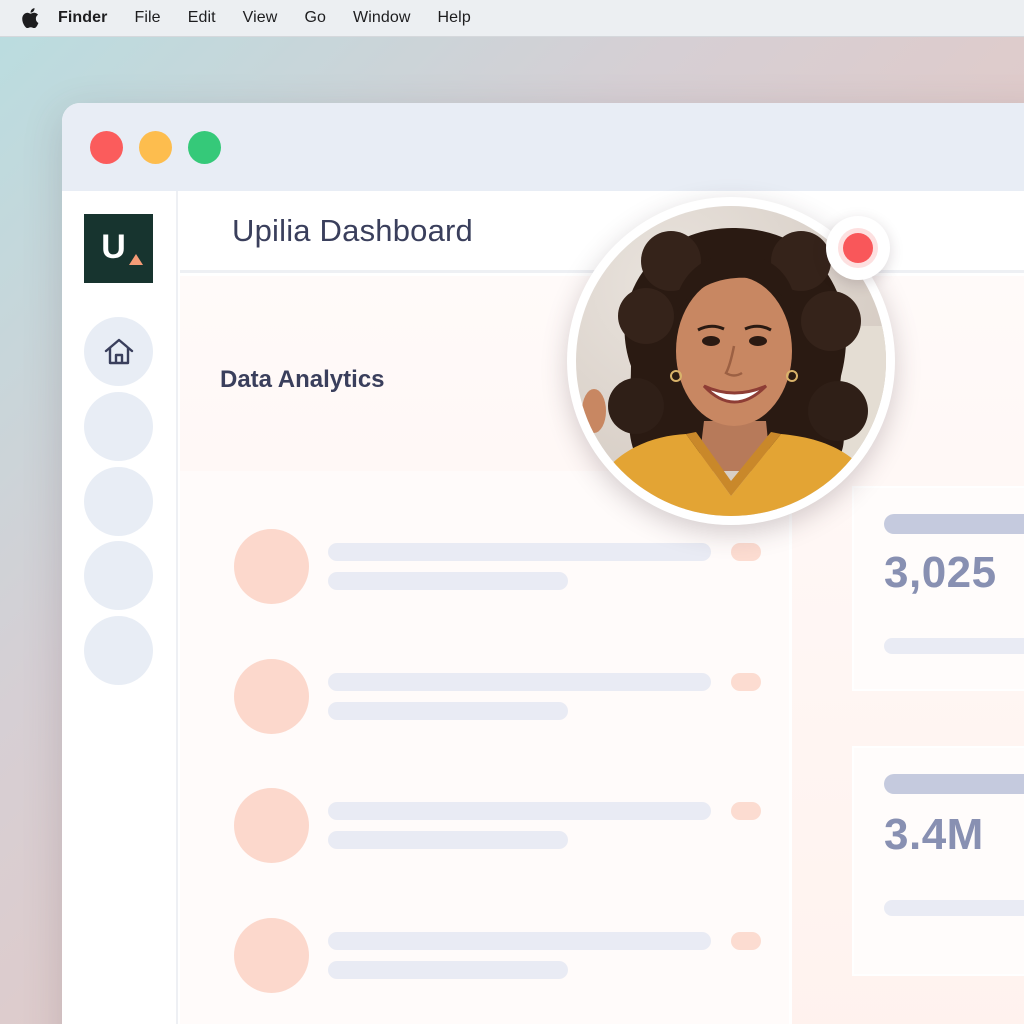 This screenshot has width=1024, height=1024. I want to click on section-title: Data Analytics, so click(302, 379).